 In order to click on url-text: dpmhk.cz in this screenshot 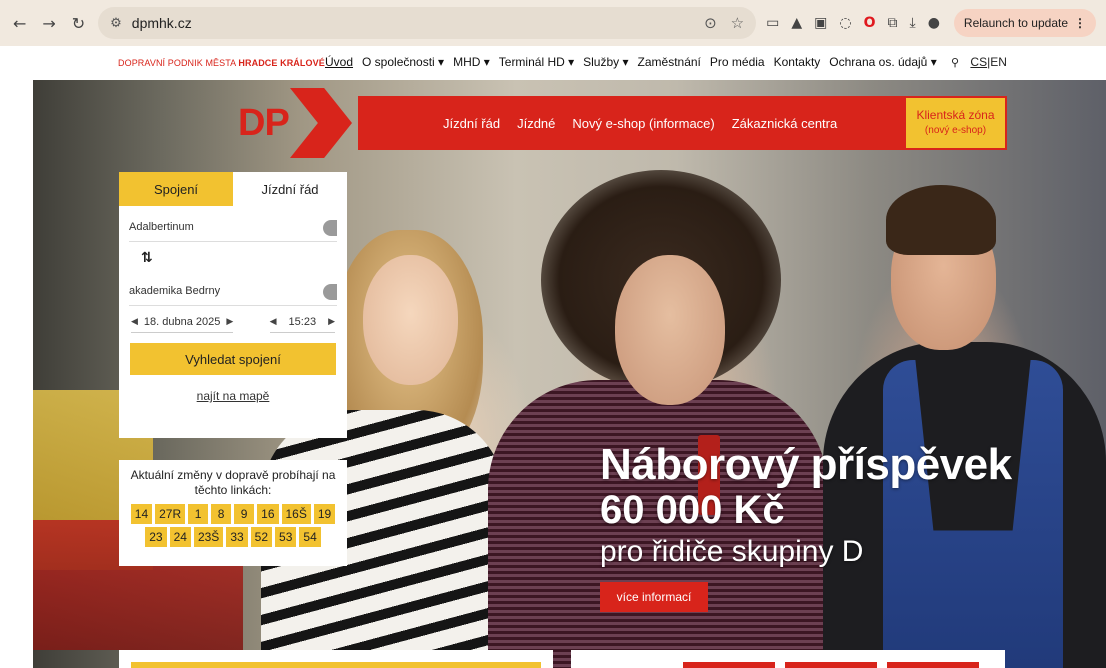, I will do `click(162, 23)`.